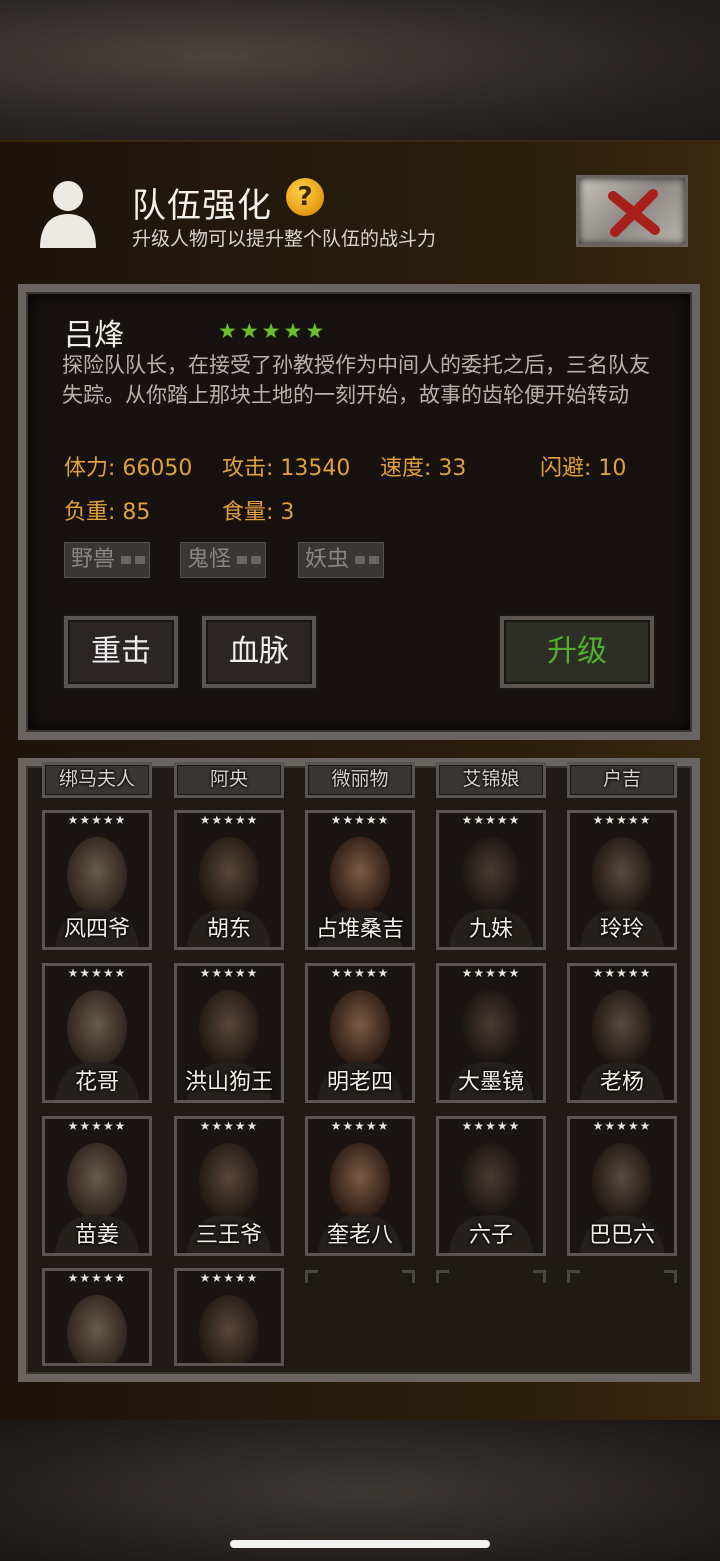 The width and height of the screenshot is (720, 1561). I want to click on character-card: ★★★★★ 老杨, so click(622, 1033).